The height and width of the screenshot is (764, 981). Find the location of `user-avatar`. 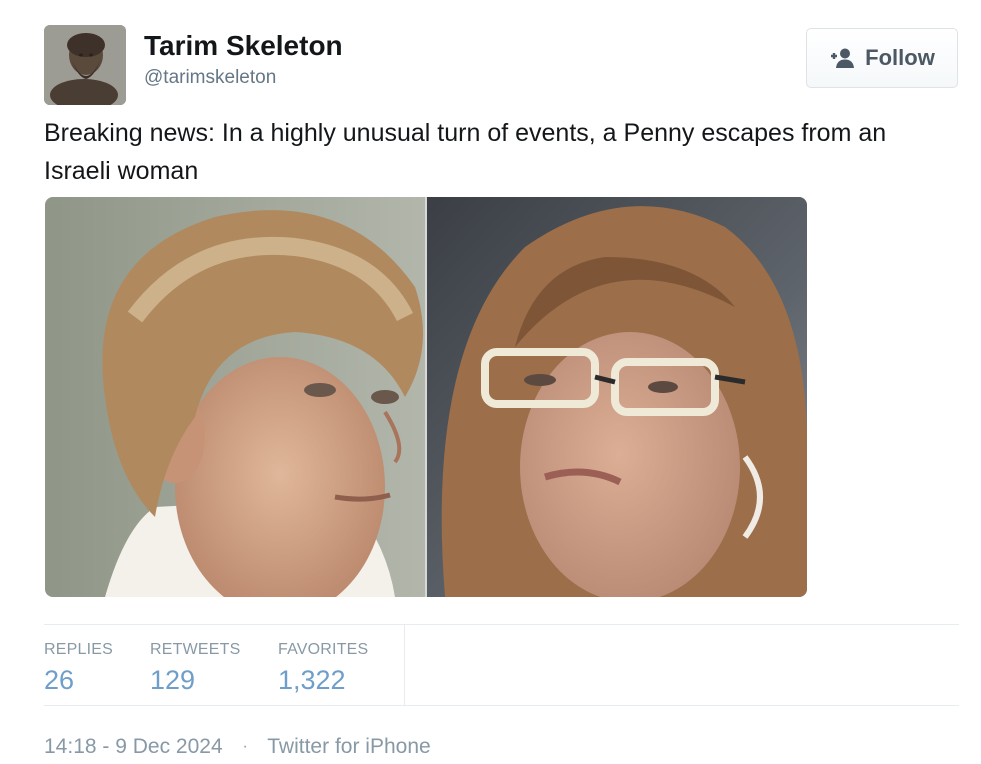

user-avatar is located at coordinates (85, 65).